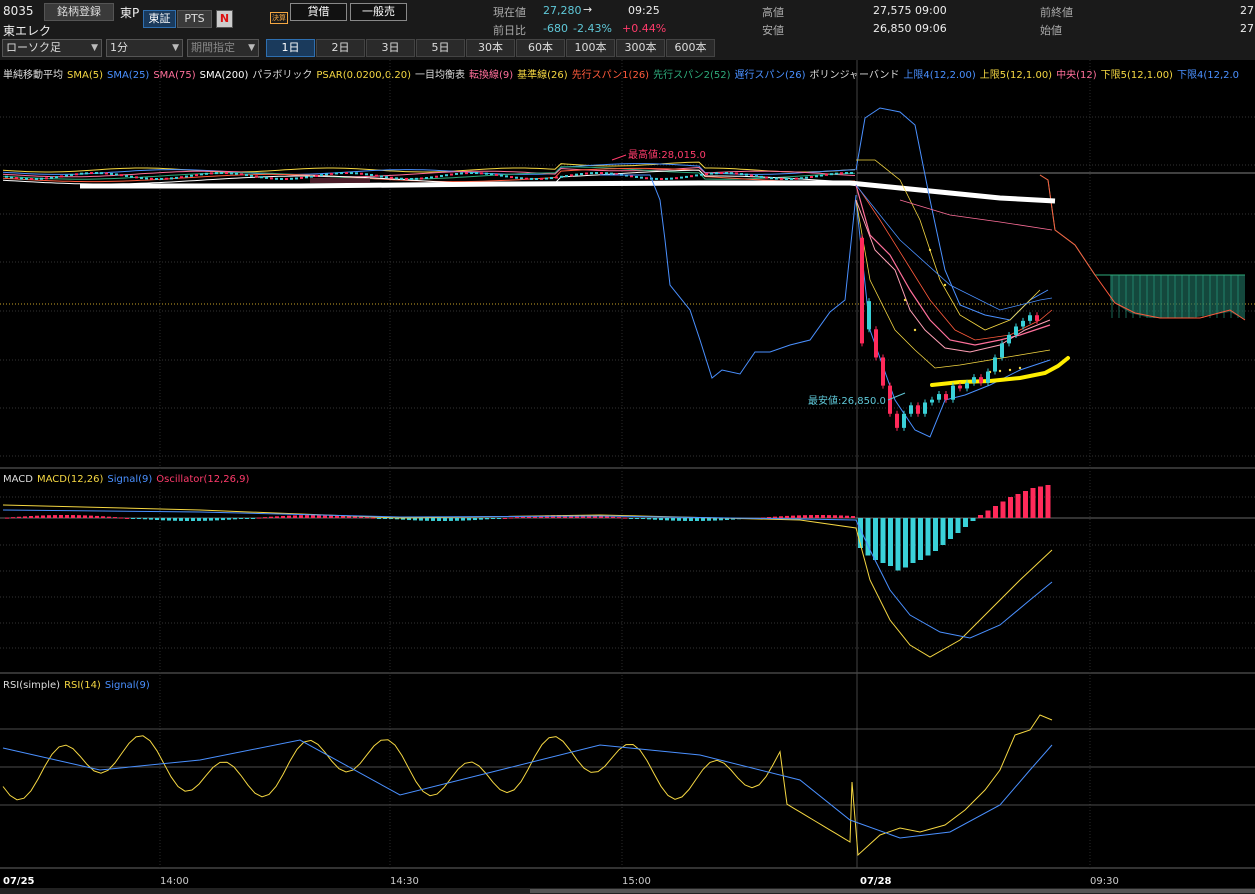 This screenshot has width=1255, height=894. I want to click on ma-line, so click(429, 167).